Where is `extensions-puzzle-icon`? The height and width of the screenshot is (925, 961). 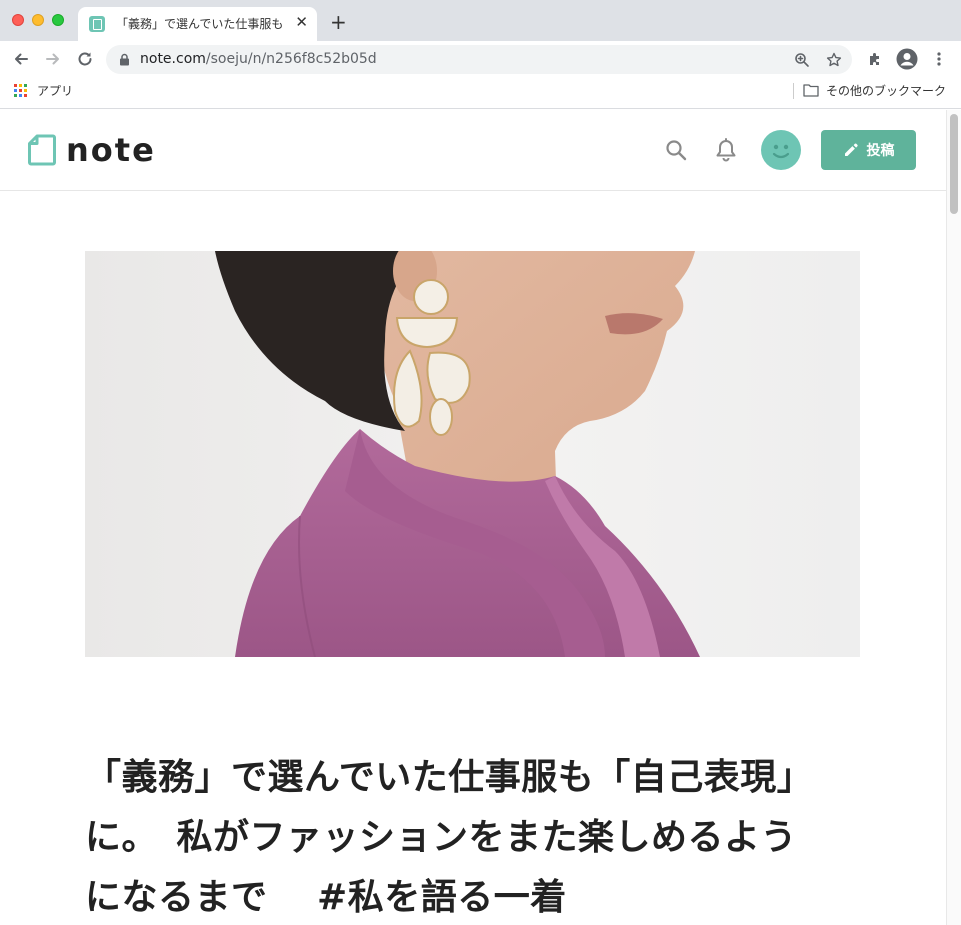
extensions-puzzle-icon is located at coordinates (875, 59).